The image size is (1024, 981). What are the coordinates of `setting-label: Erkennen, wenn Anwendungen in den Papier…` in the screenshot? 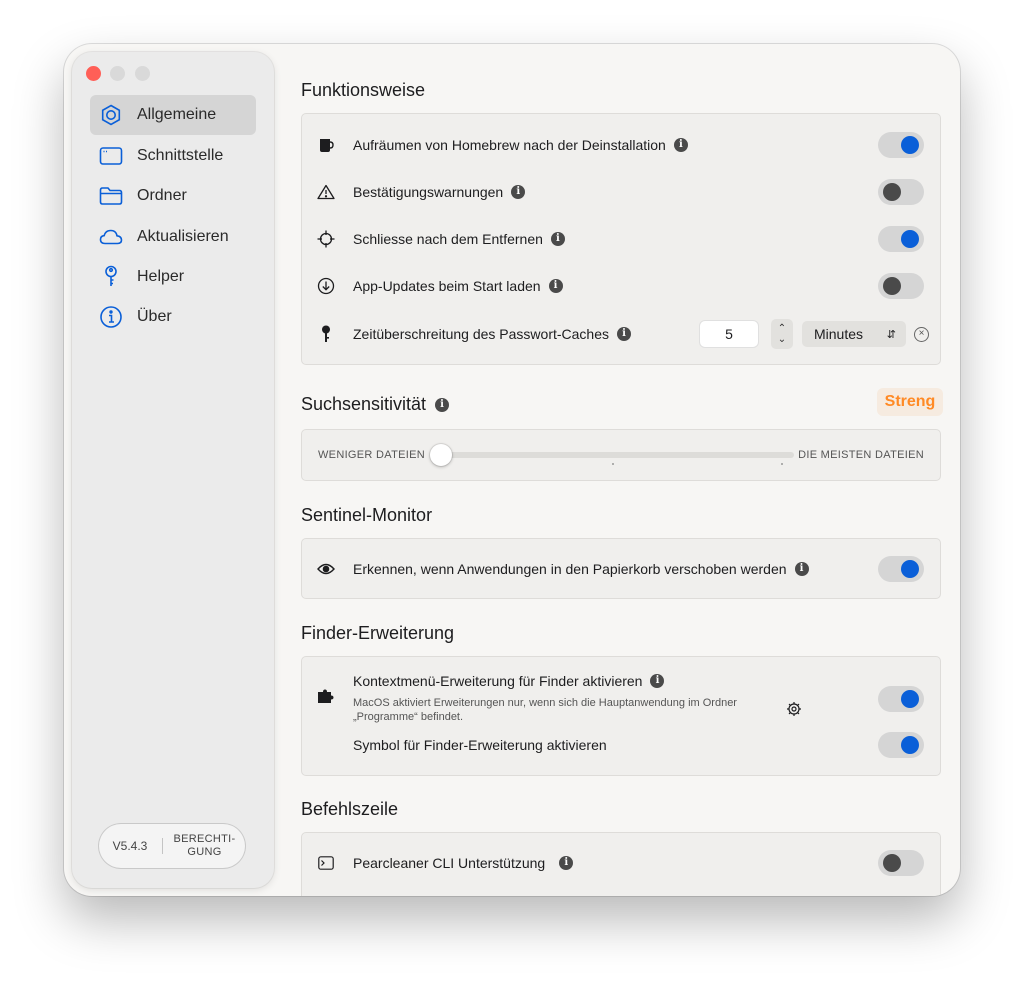 It's located at (570, 569).